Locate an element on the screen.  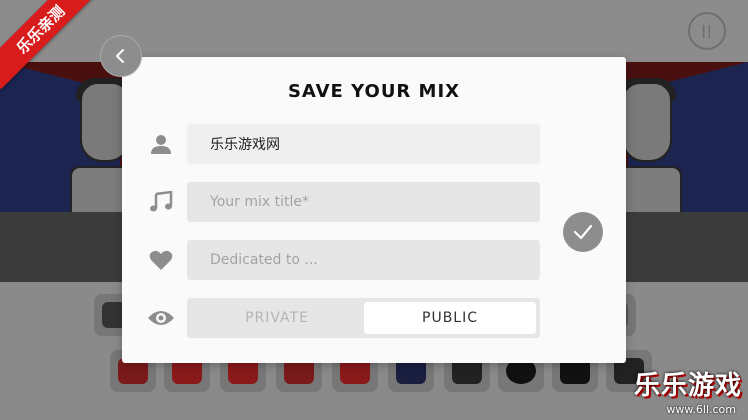
pause-button: || is located at coordinates (707, 31).